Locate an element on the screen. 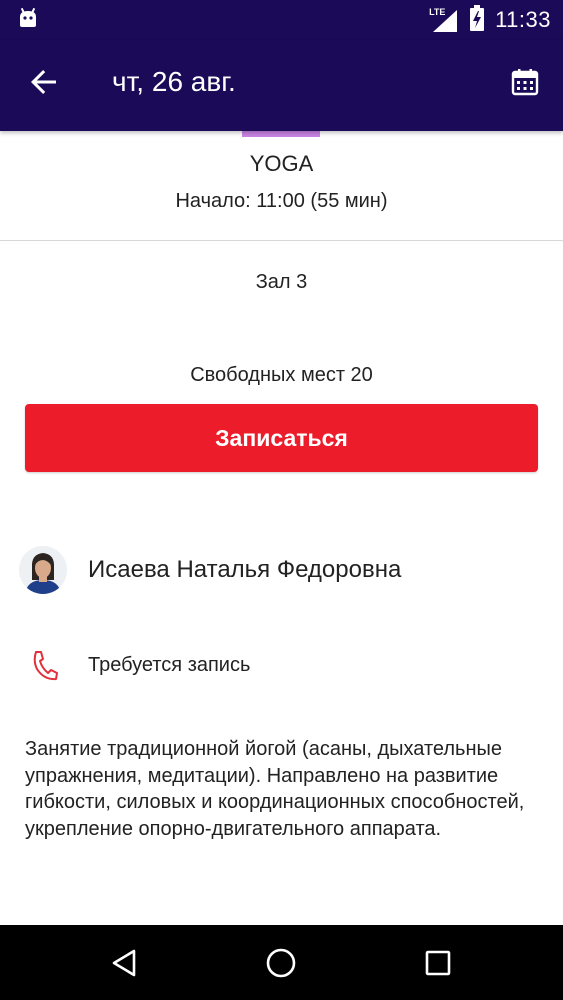  divider is located at coordinates (281, 240).